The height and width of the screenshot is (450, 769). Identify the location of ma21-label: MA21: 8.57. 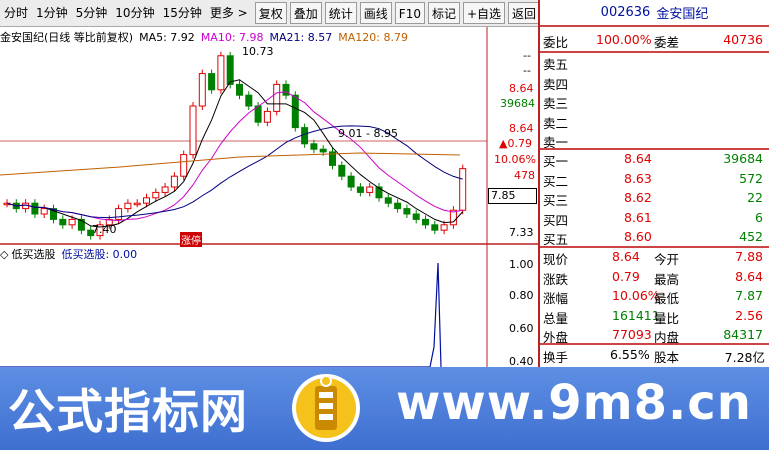
(301, 37).